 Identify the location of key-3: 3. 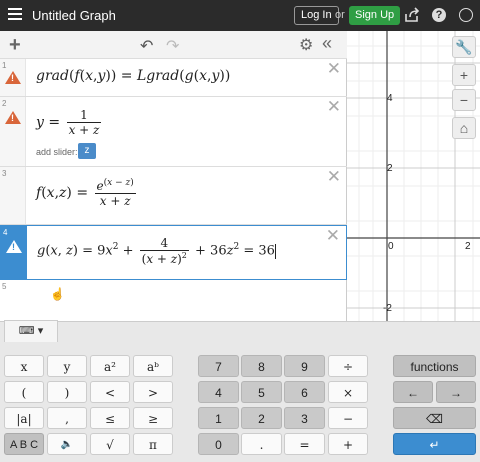
(304, 418).